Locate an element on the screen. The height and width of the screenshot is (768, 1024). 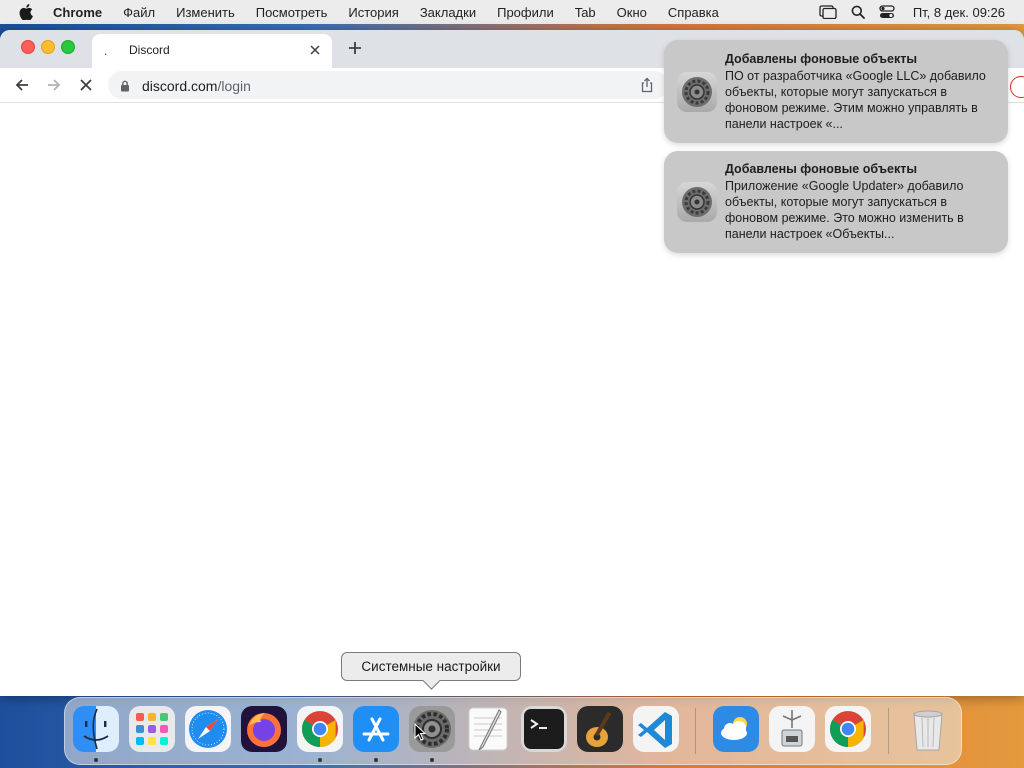
garageband-icon is located at coordinates (600, 729).